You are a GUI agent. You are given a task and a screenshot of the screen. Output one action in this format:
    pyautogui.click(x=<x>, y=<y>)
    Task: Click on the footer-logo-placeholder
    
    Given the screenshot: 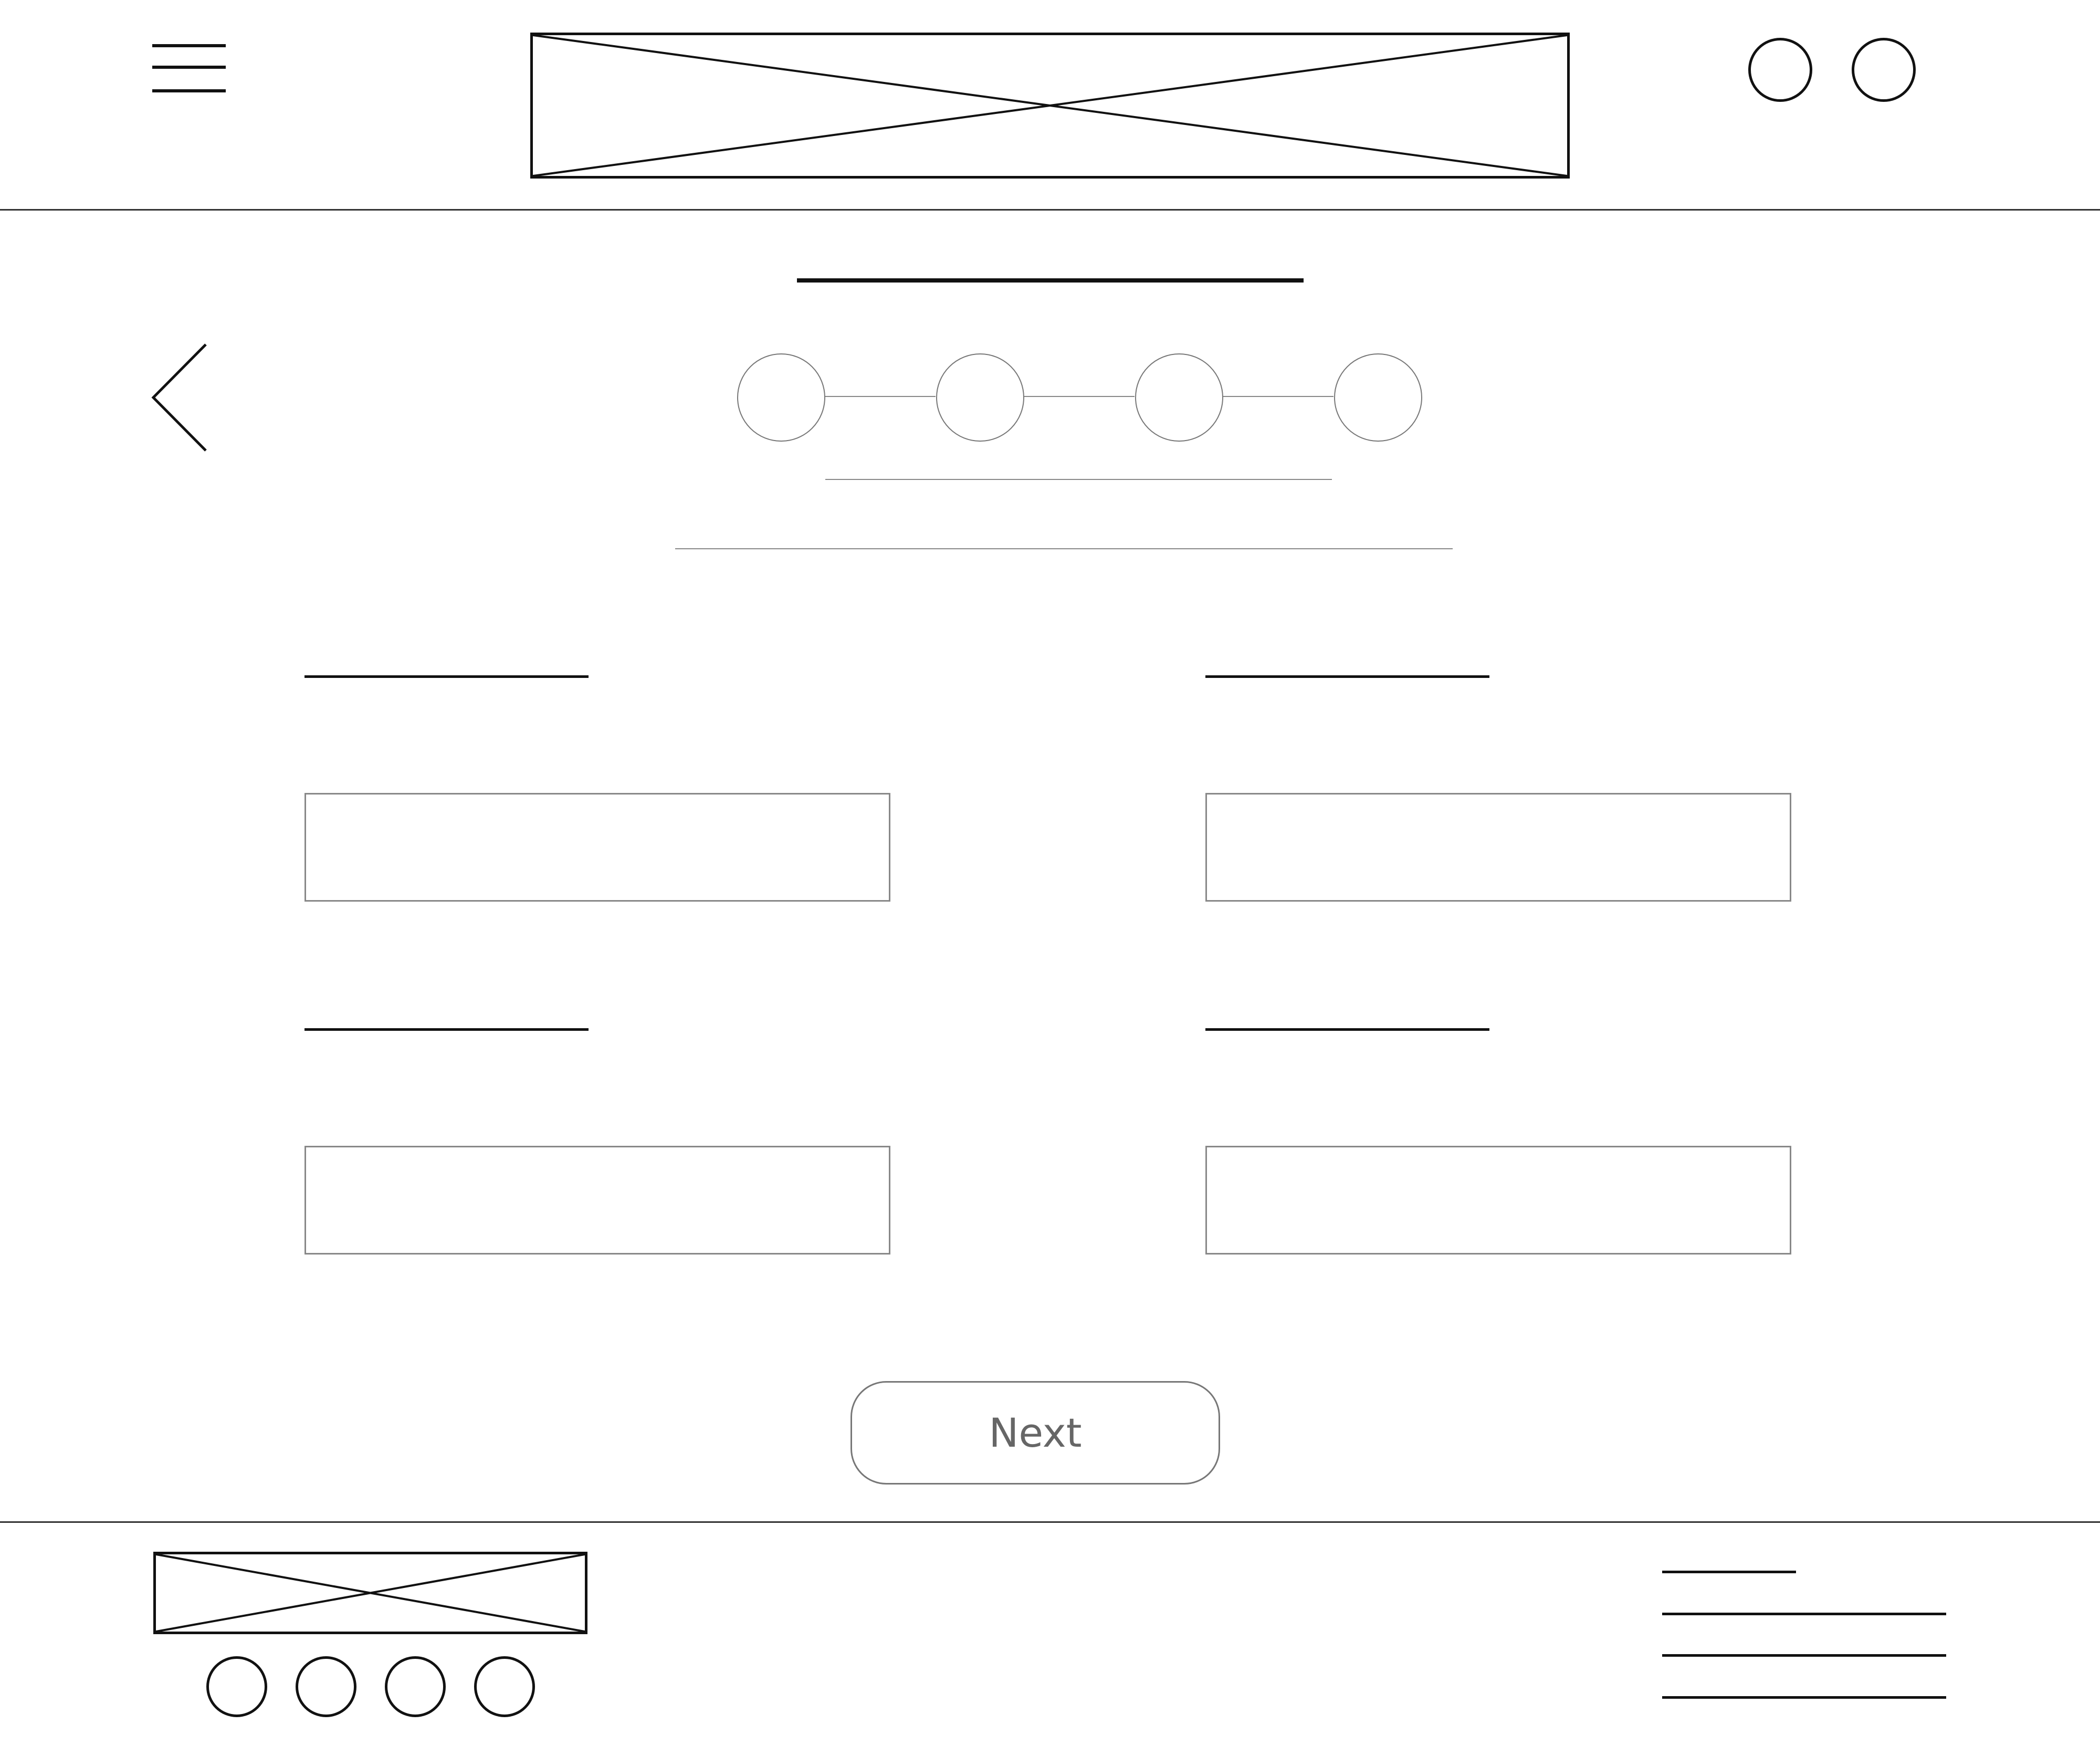 What is the action you would take?
    pyautogui.click(x=370, y=1593)
    